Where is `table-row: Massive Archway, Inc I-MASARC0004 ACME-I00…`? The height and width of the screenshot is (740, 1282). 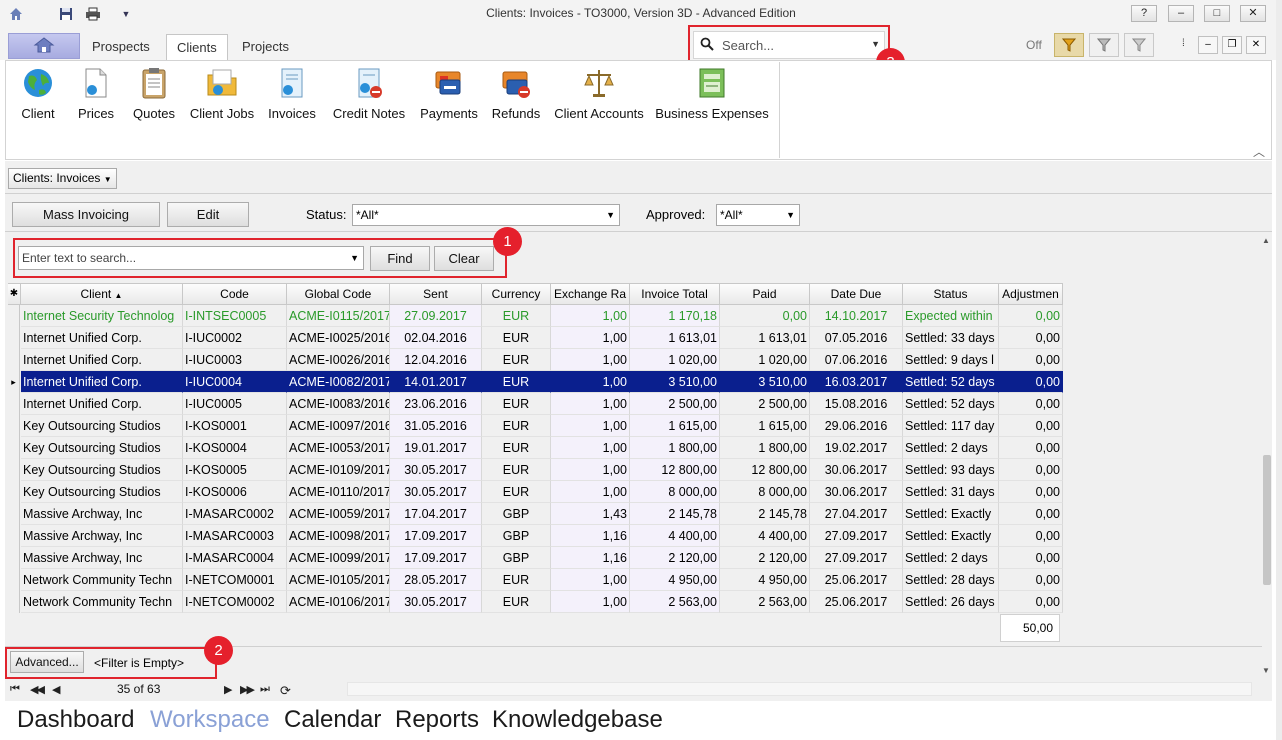 table-row: Massive Archway, Inc I-MASARC0004 ACME-I00… is located at coordinates (535, 558).